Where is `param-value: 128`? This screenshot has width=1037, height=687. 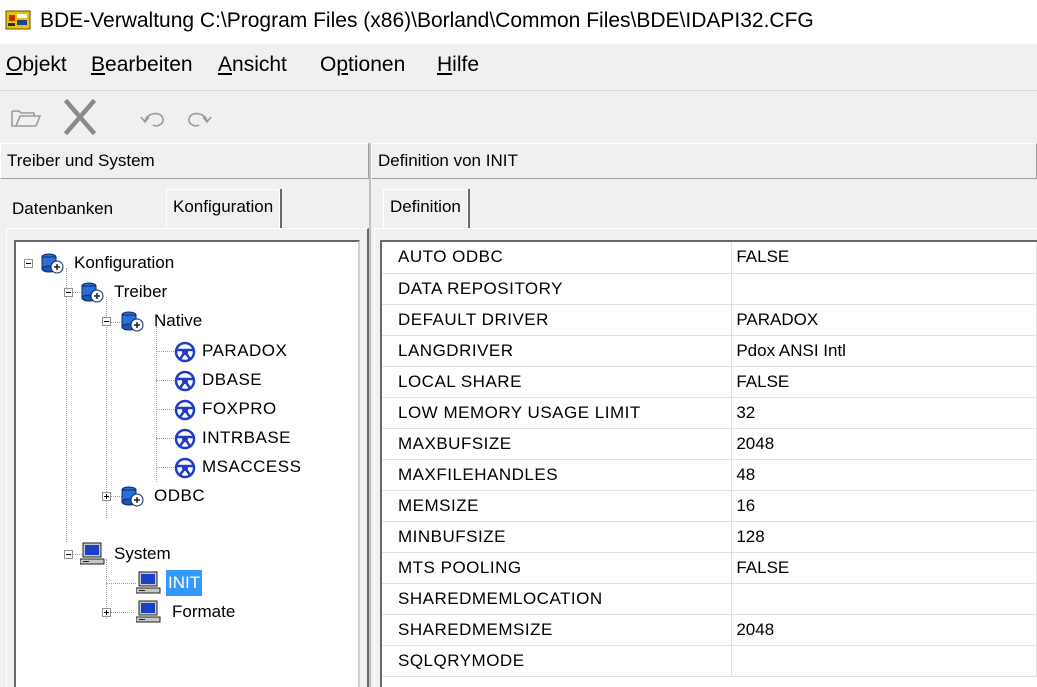 param-value: 128 is located at coordinates (884, 537).